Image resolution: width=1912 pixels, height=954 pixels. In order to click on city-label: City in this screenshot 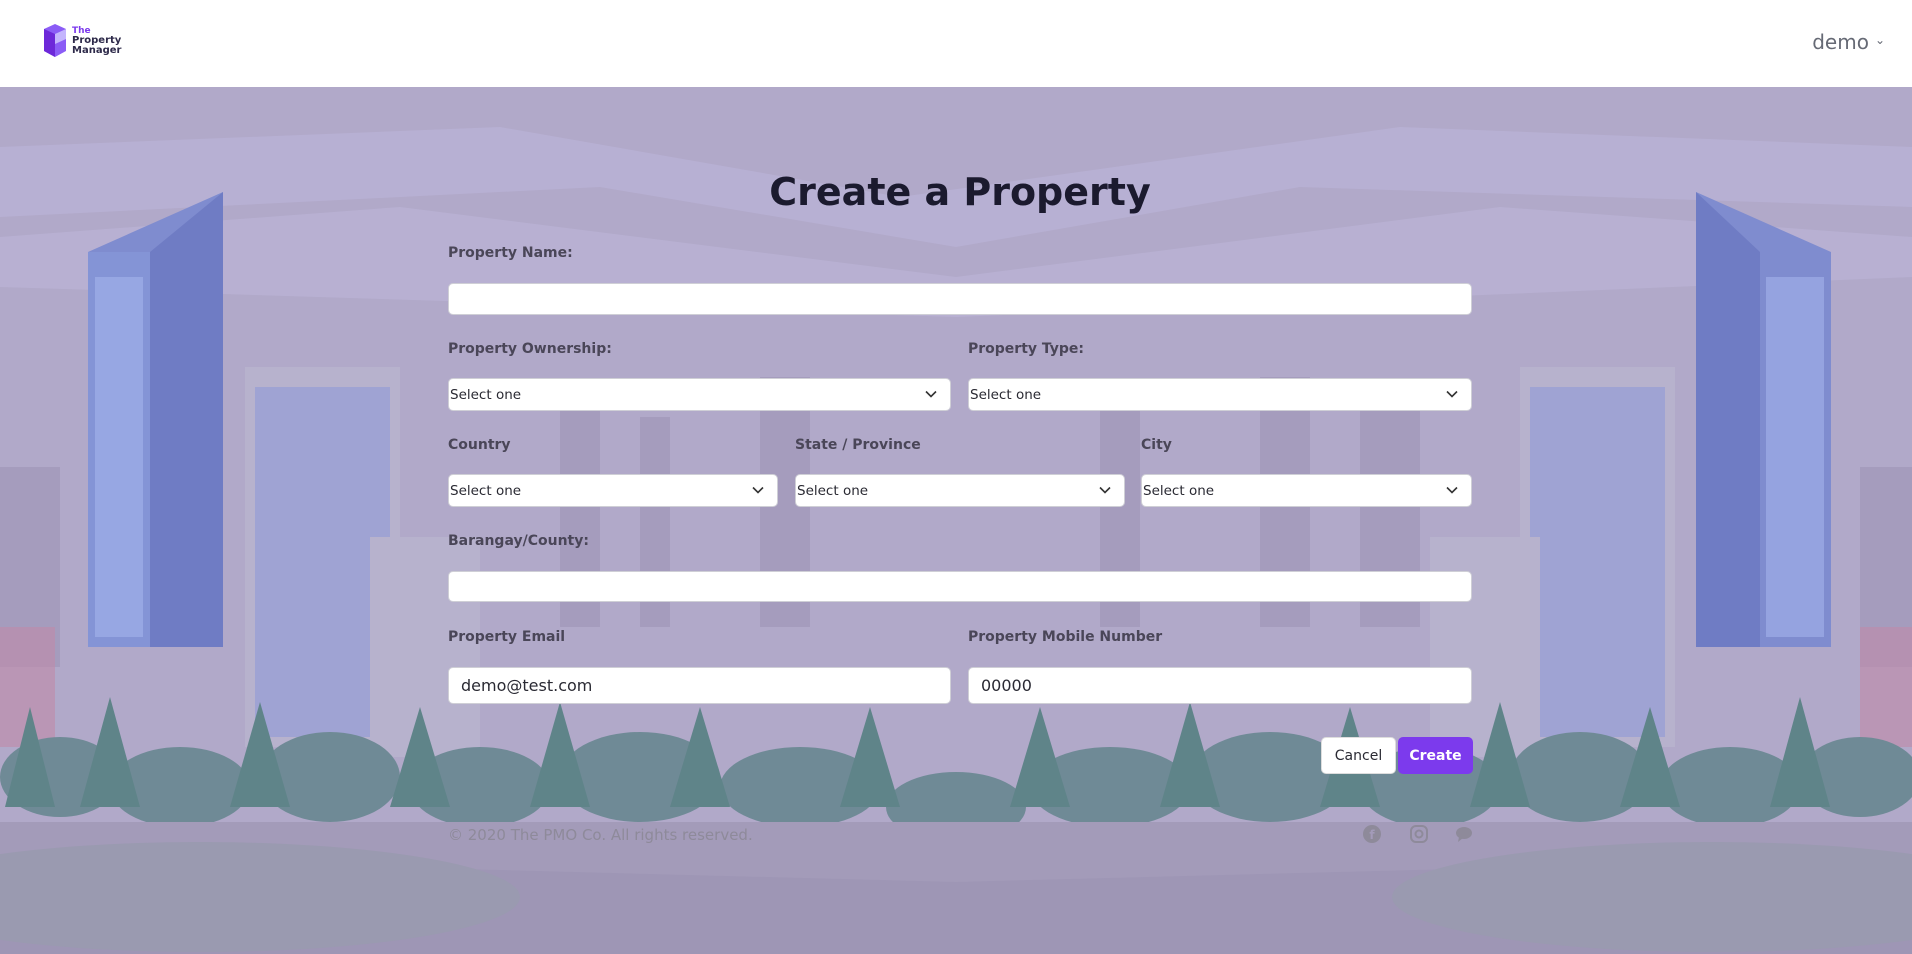, I will do `click(1156, 445)`.